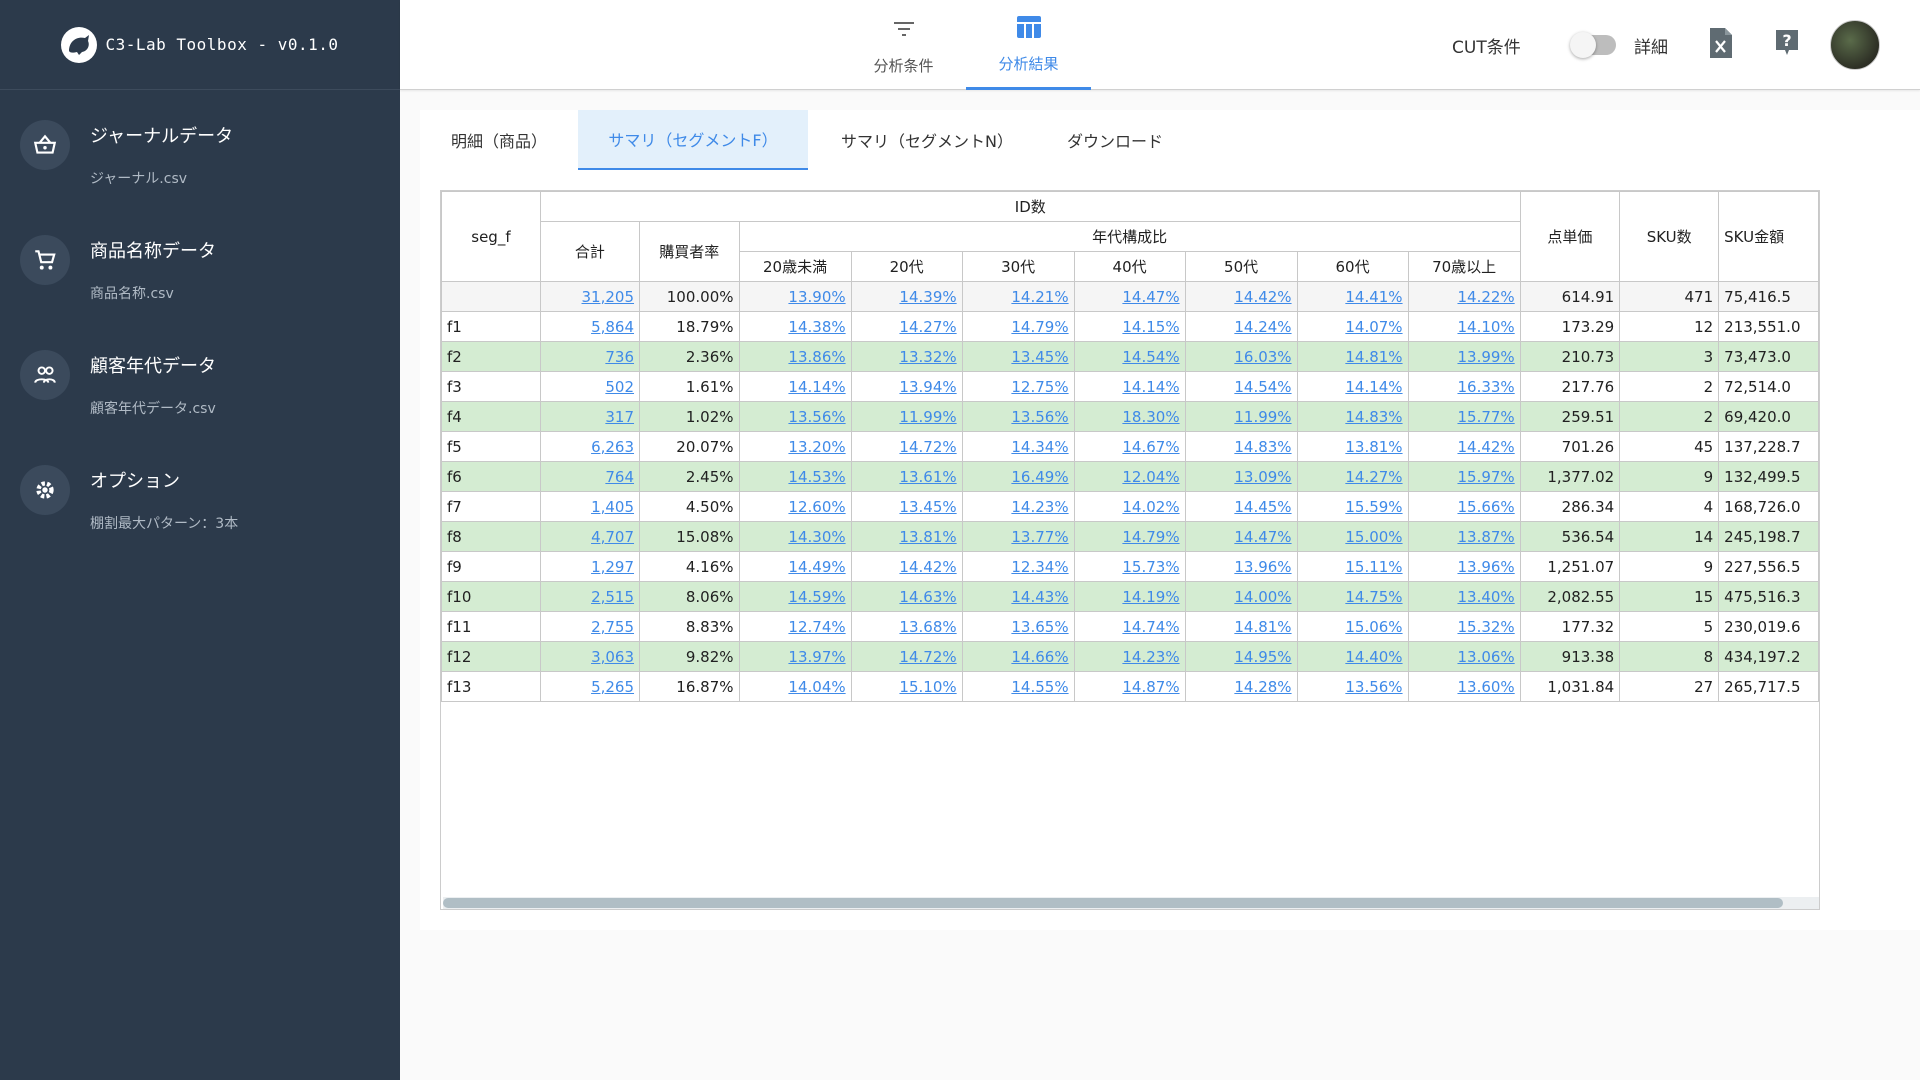 This screenshot has height=1080, width=1920. Describe the element at coordinates (619, 387) in the screenshot. I see `cell-total-link: 502` at that location.